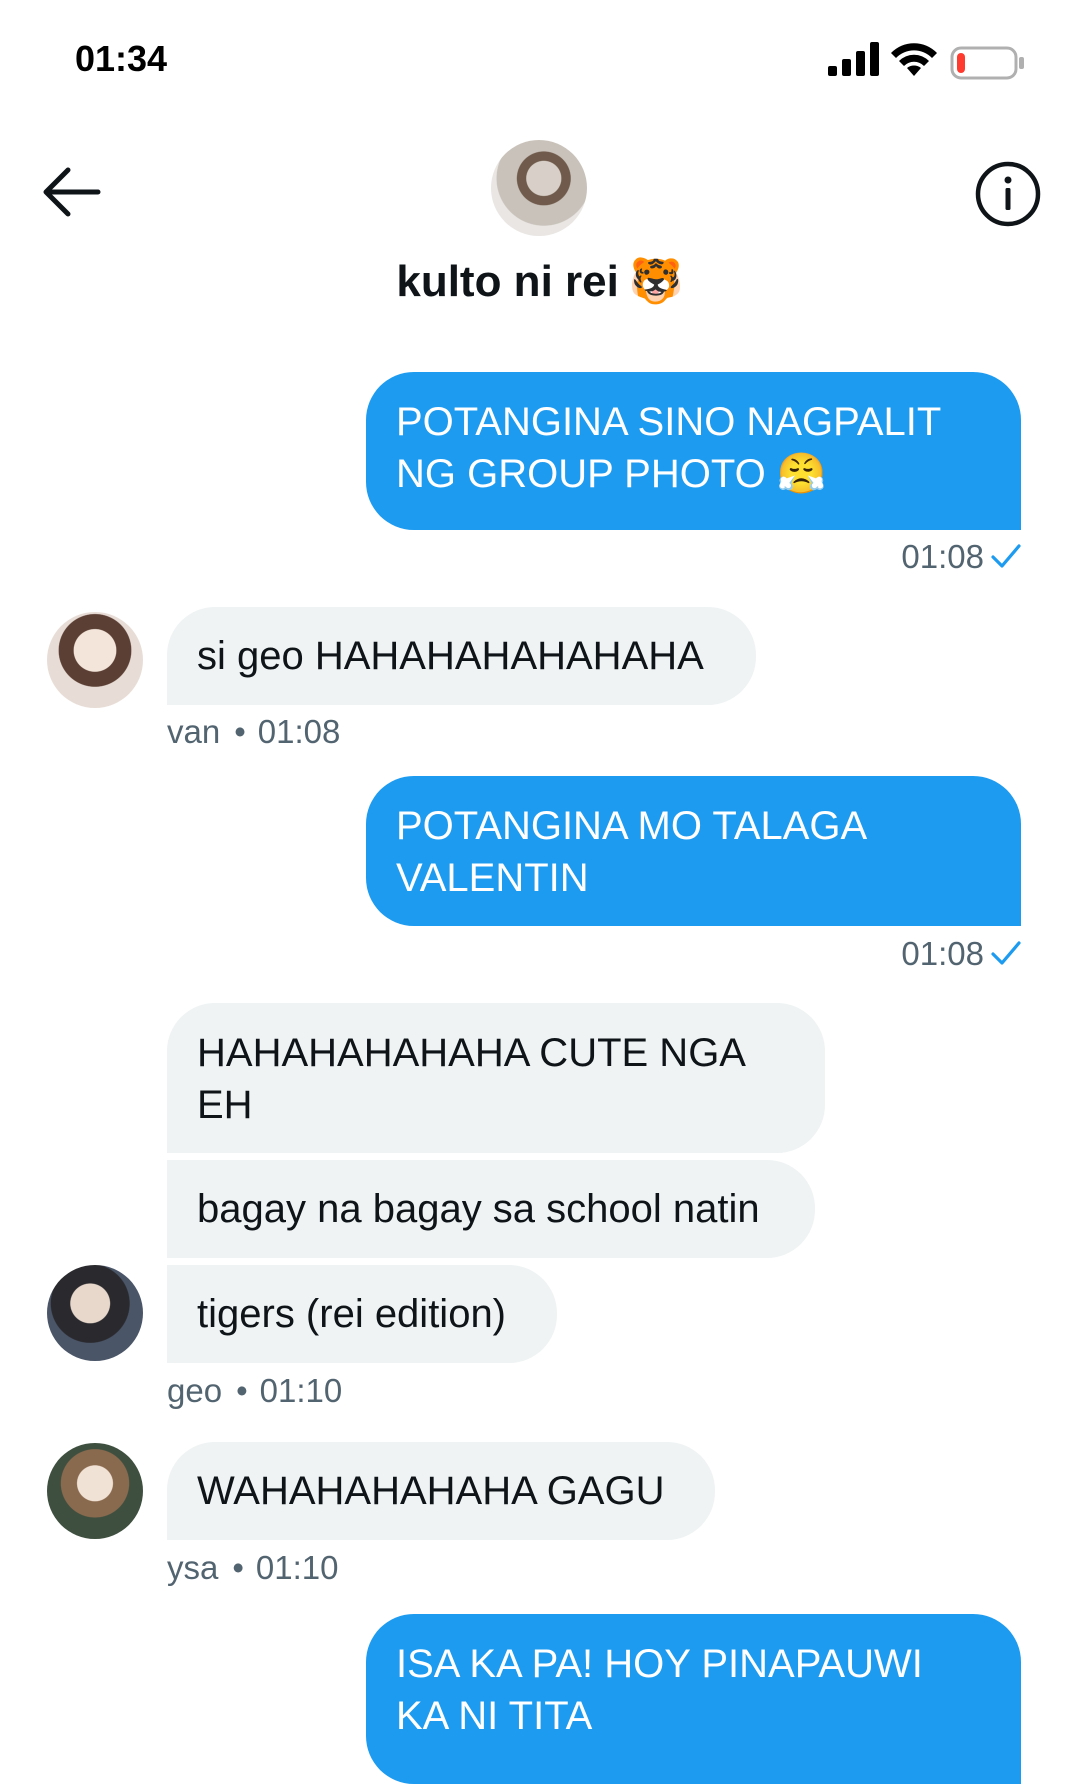 Image resolution: width=1080 pixels, height=1784 pixels. I want to click on conversation-title-text: kulto ni rei, so click(507, 281).